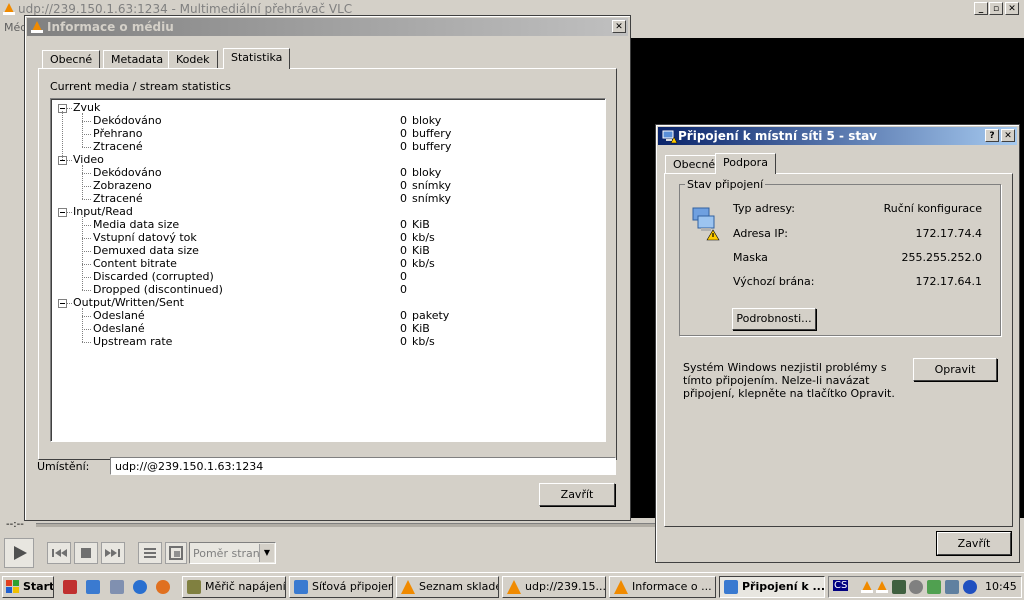 The height and width of the screenshot is (600, 1024). Describe the element at coordinates (346, 525) in the screenshot. I see `seek-bar` at that location.